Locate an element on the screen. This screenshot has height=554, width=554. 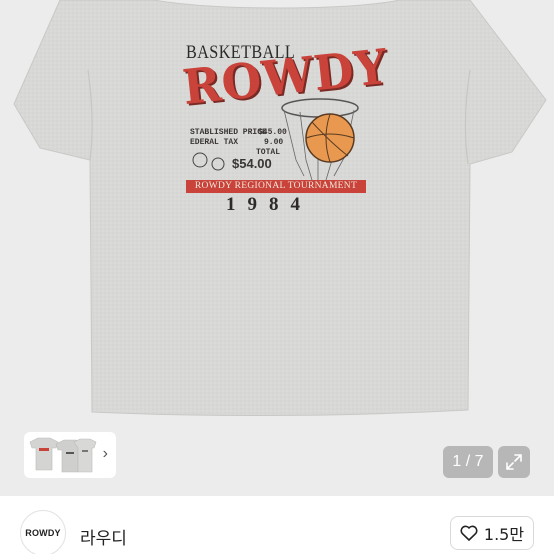
print-banner: ROWDY REGIONAL TOURNAMENT is located at coordinates (276, 186).